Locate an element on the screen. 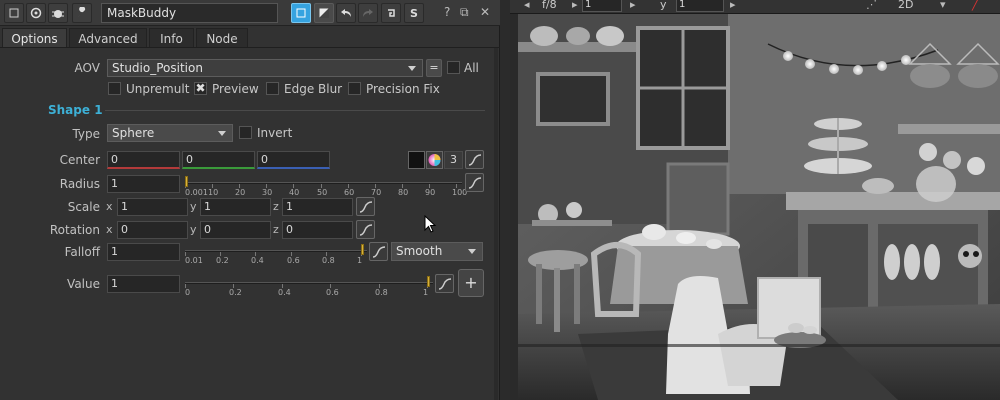  scale-x-axis-label: x is located at coordinates (109, 206).